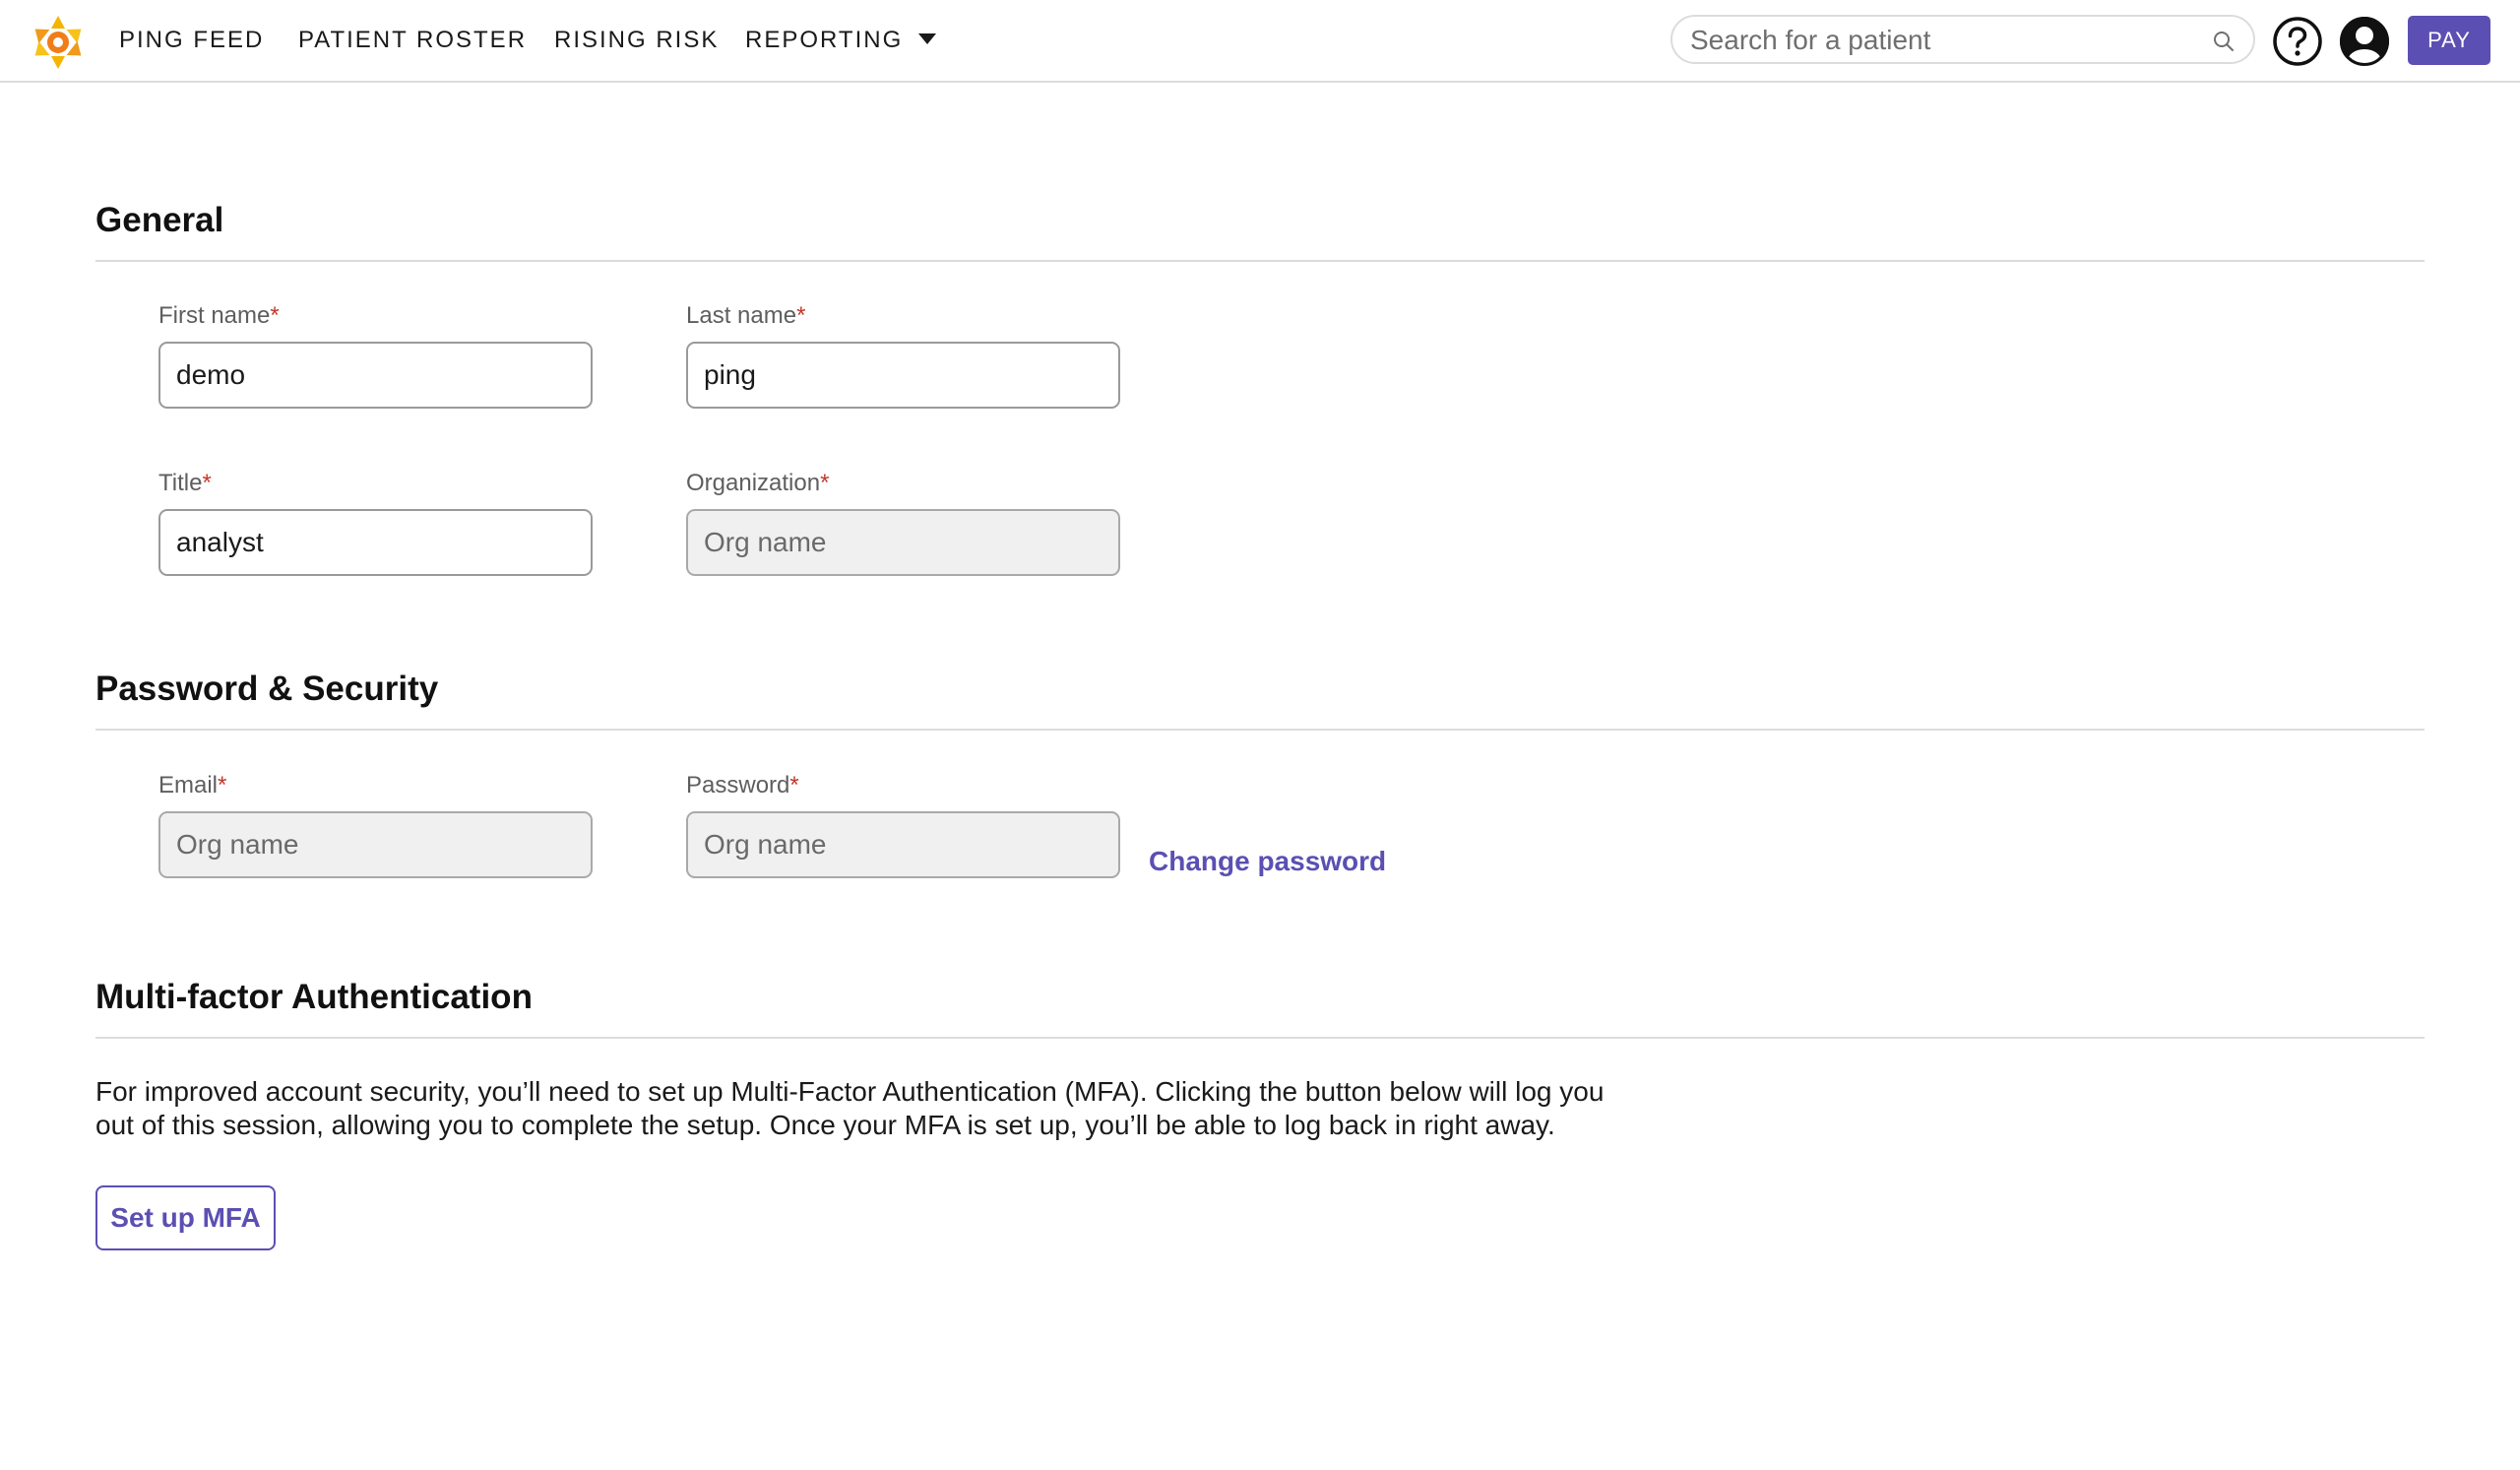 This screenshot has height=1470, width=2520. What do you see at coordinates (375, 375) in the screenshot?
I see `first-name-field` at bounding box center [375, 375].